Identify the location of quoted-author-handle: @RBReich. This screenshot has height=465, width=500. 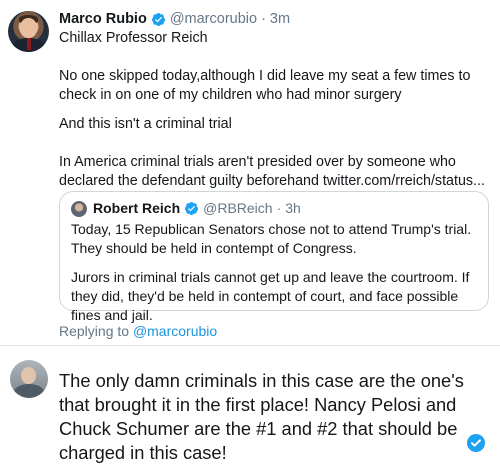
(238, 208).